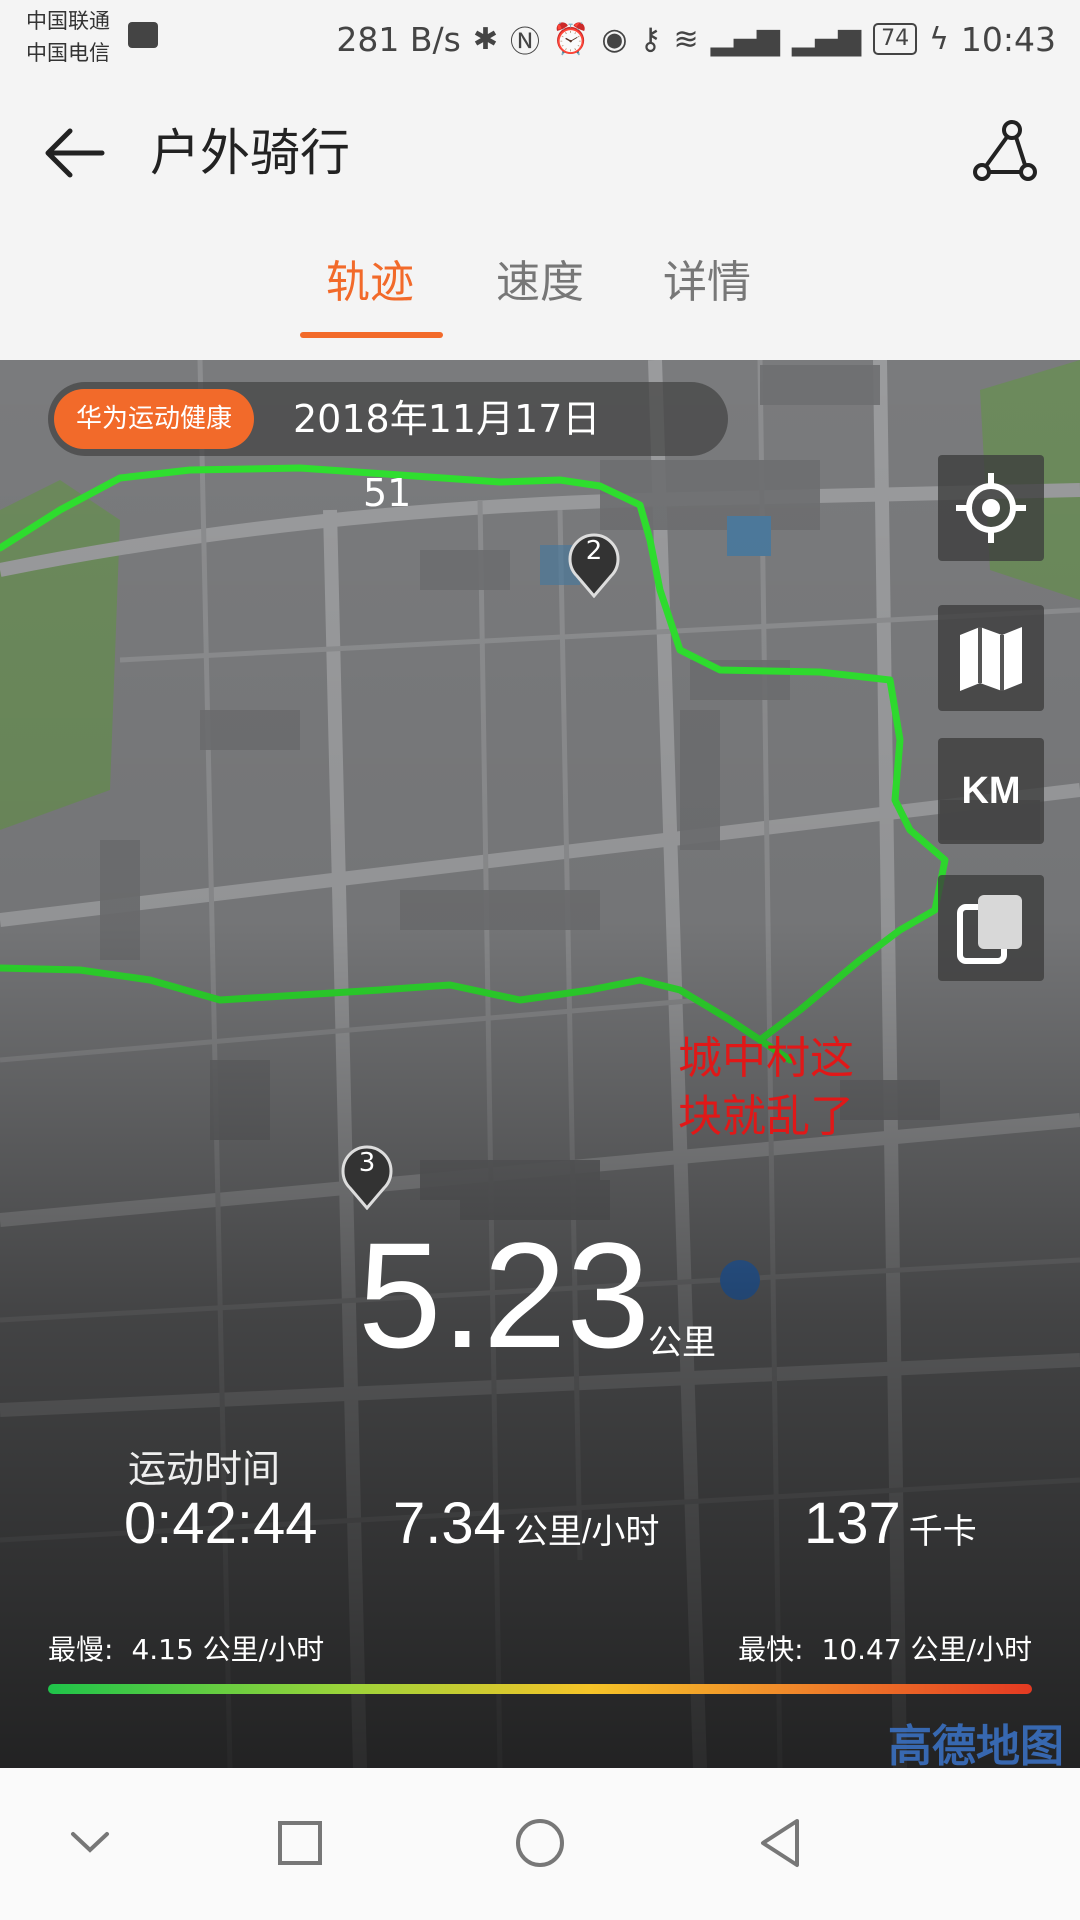 Image resolution: width=1080 pixels, height=1920 pixels. I want to click on copy-icon, so click(989, 929).